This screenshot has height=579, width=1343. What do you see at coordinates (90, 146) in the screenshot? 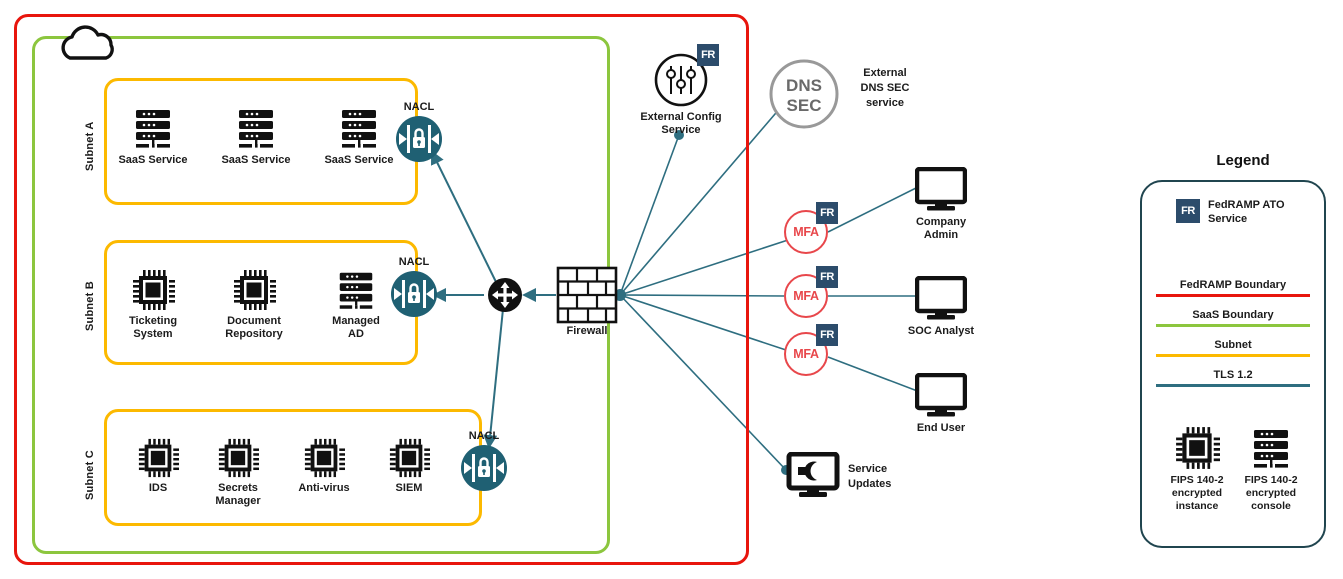
I see `subnet-a-label: Subnet A` at bounding box center [90, 146].